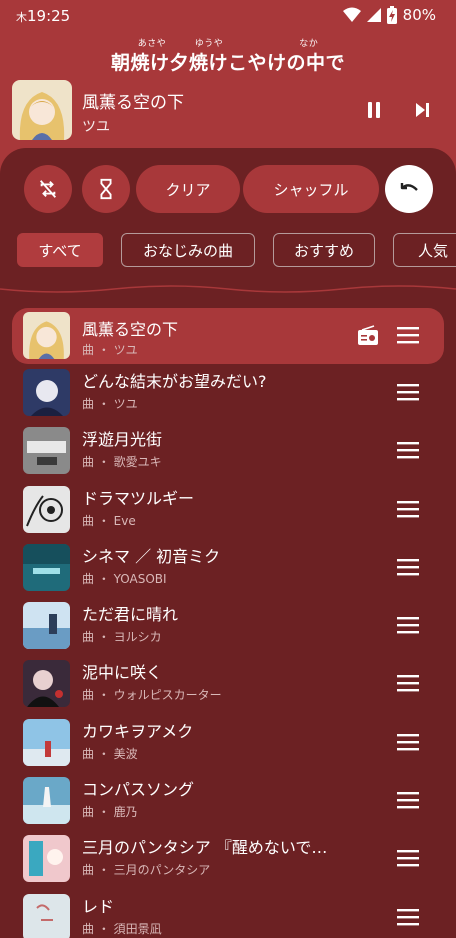 This screenshot has width=456, height=938. What do you see at coordinates (122, 462) in the screenshot?
I see `song-subtitle: 曲 ・ 歌愛ユキ` at bounding box center [122, 462].